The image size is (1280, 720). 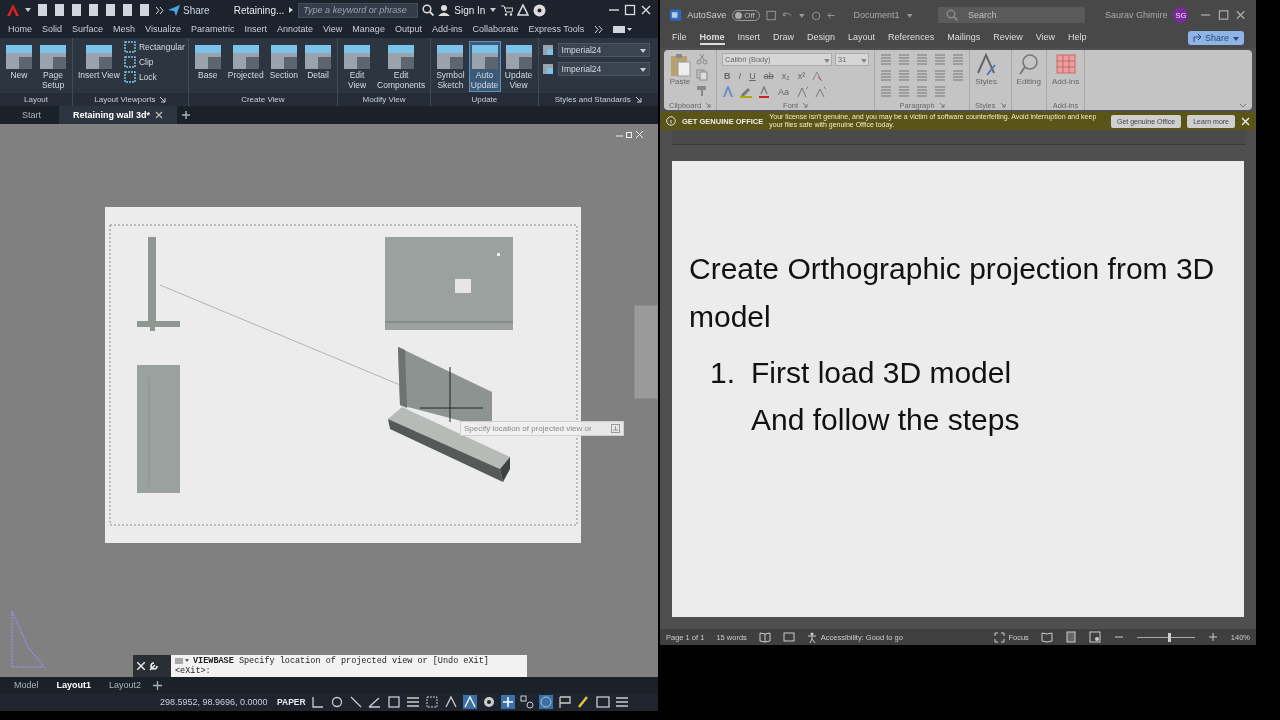 I want to click on tool-button: Detail, so click(x=318, y=61).